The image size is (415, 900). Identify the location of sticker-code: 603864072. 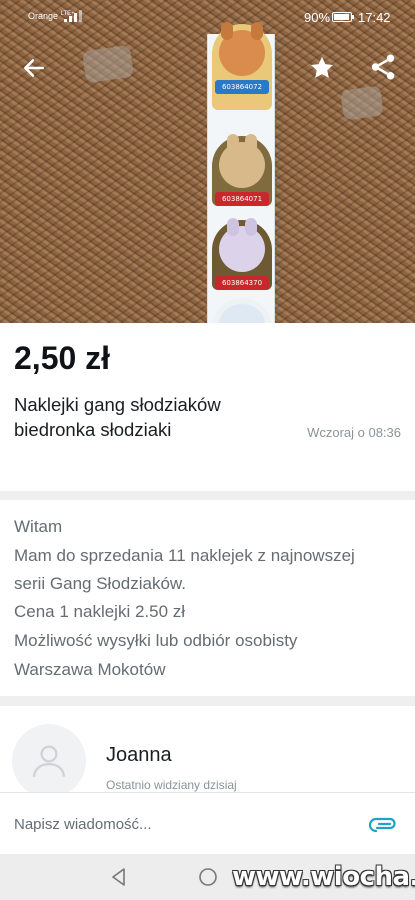
(242, 87).